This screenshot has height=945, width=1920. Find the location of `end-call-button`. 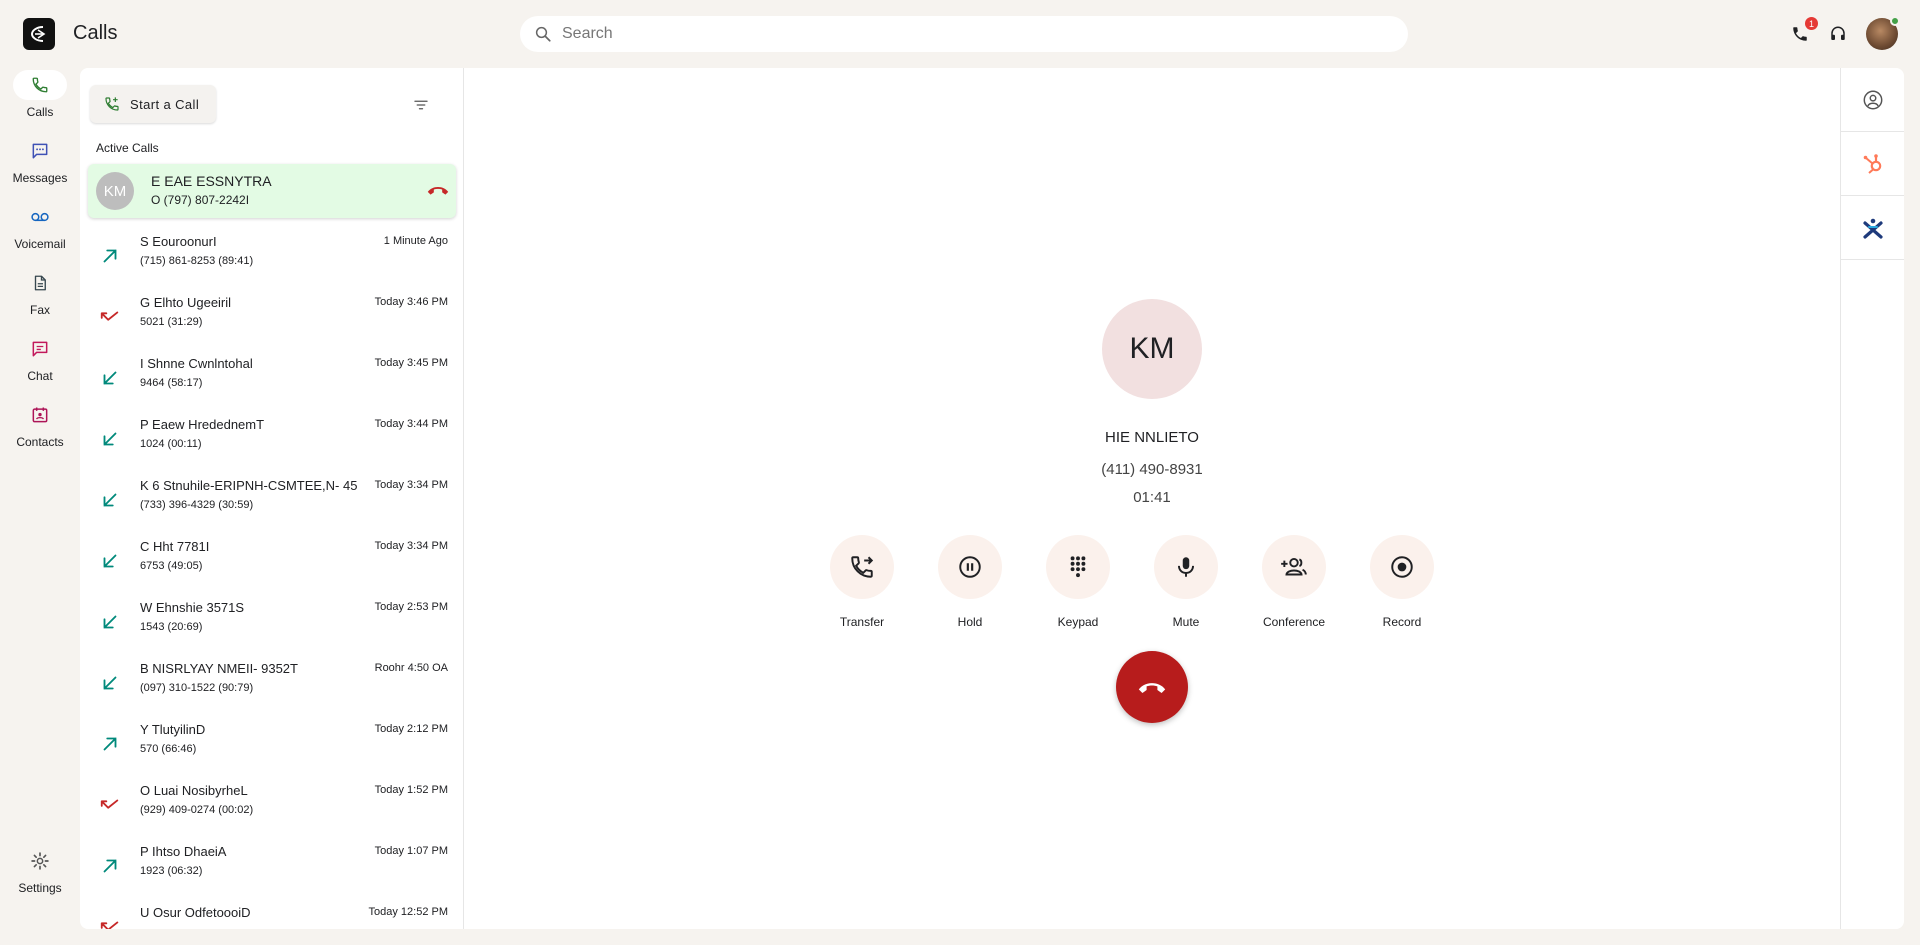

end-call-button is located at coordinates (1152, 687).